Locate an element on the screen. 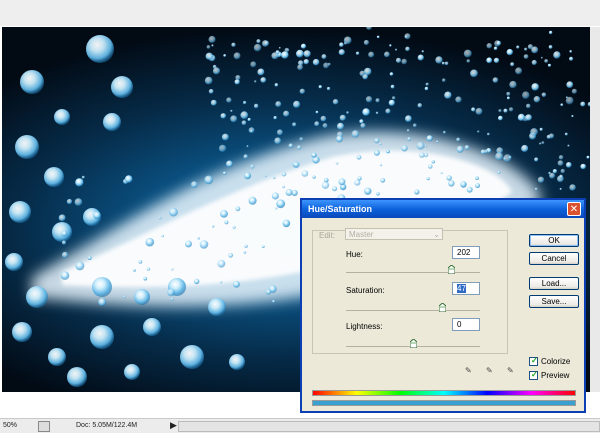  edit-select: Master ⌄ is located at coordinates (394, 234).